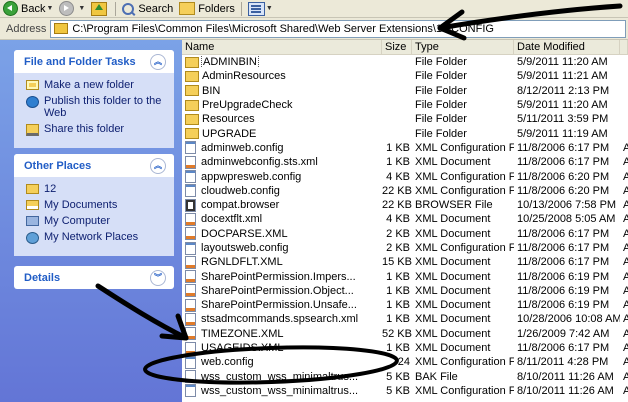 Image resolution: width=628 pixels, height=402 pixels. I want to click on share-folder-link: Share this folder, so click(96, 129).